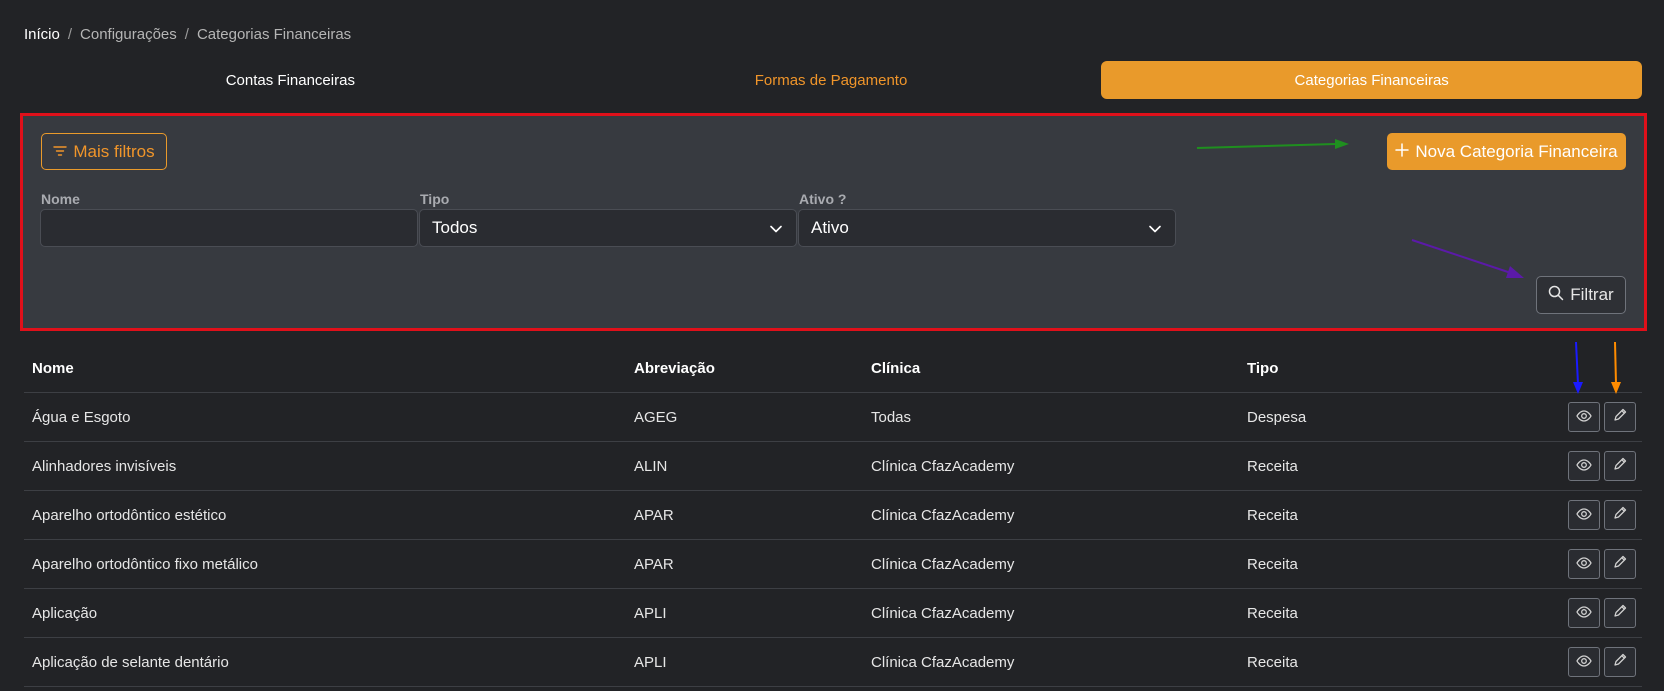 The image size is (1664, 691). I want to click on nome-field, so click(229, 228).